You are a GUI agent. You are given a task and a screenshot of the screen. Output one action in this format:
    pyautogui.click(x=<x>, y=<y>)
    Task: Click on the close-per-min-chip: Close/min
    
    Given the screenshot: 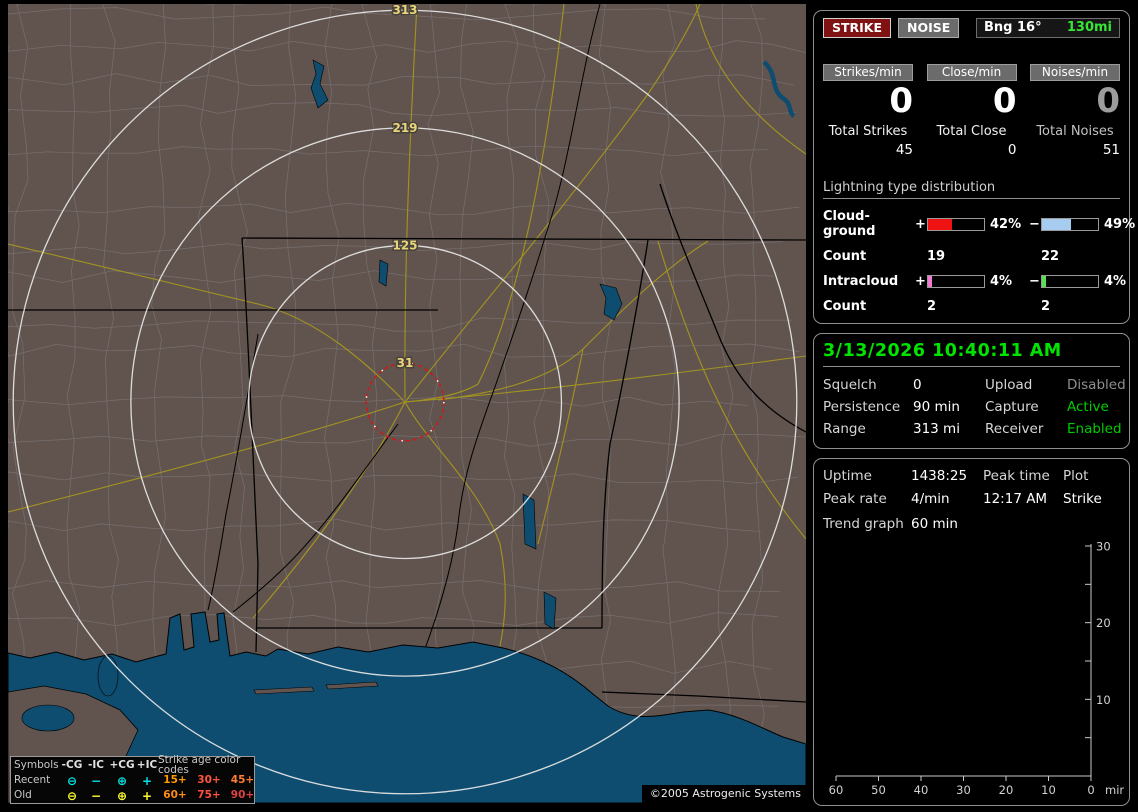 What is the action you would take?
    pyautogui.click(x=971, y=72)
    